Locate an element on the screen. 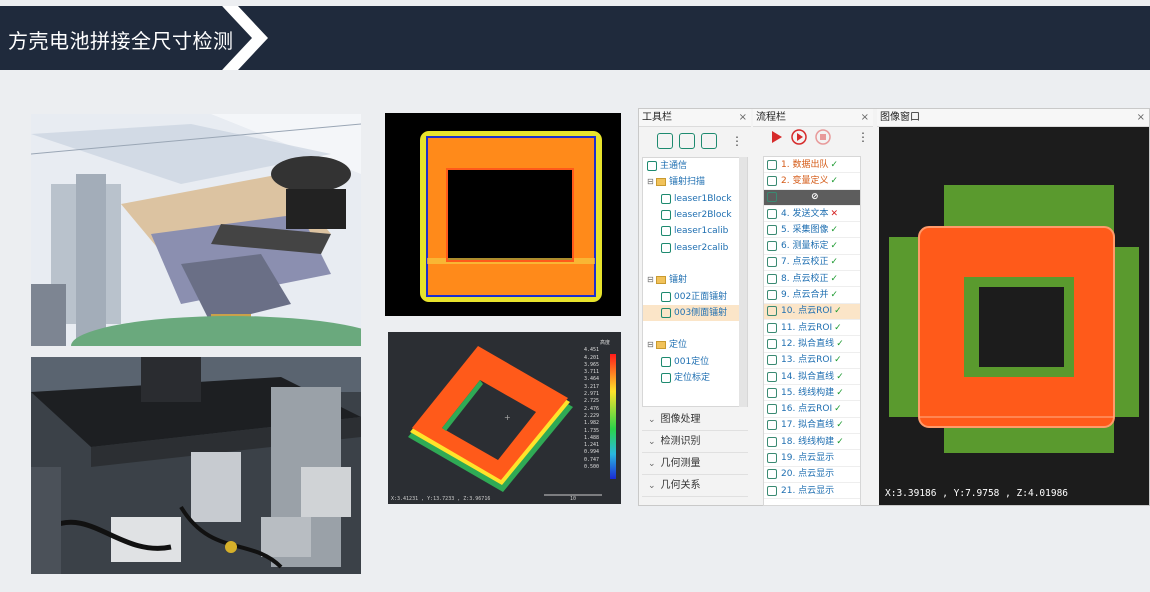 The width and height of the screenshot is (1150, 592). scan2-scale: 10 is located at coordinates (573, 499).